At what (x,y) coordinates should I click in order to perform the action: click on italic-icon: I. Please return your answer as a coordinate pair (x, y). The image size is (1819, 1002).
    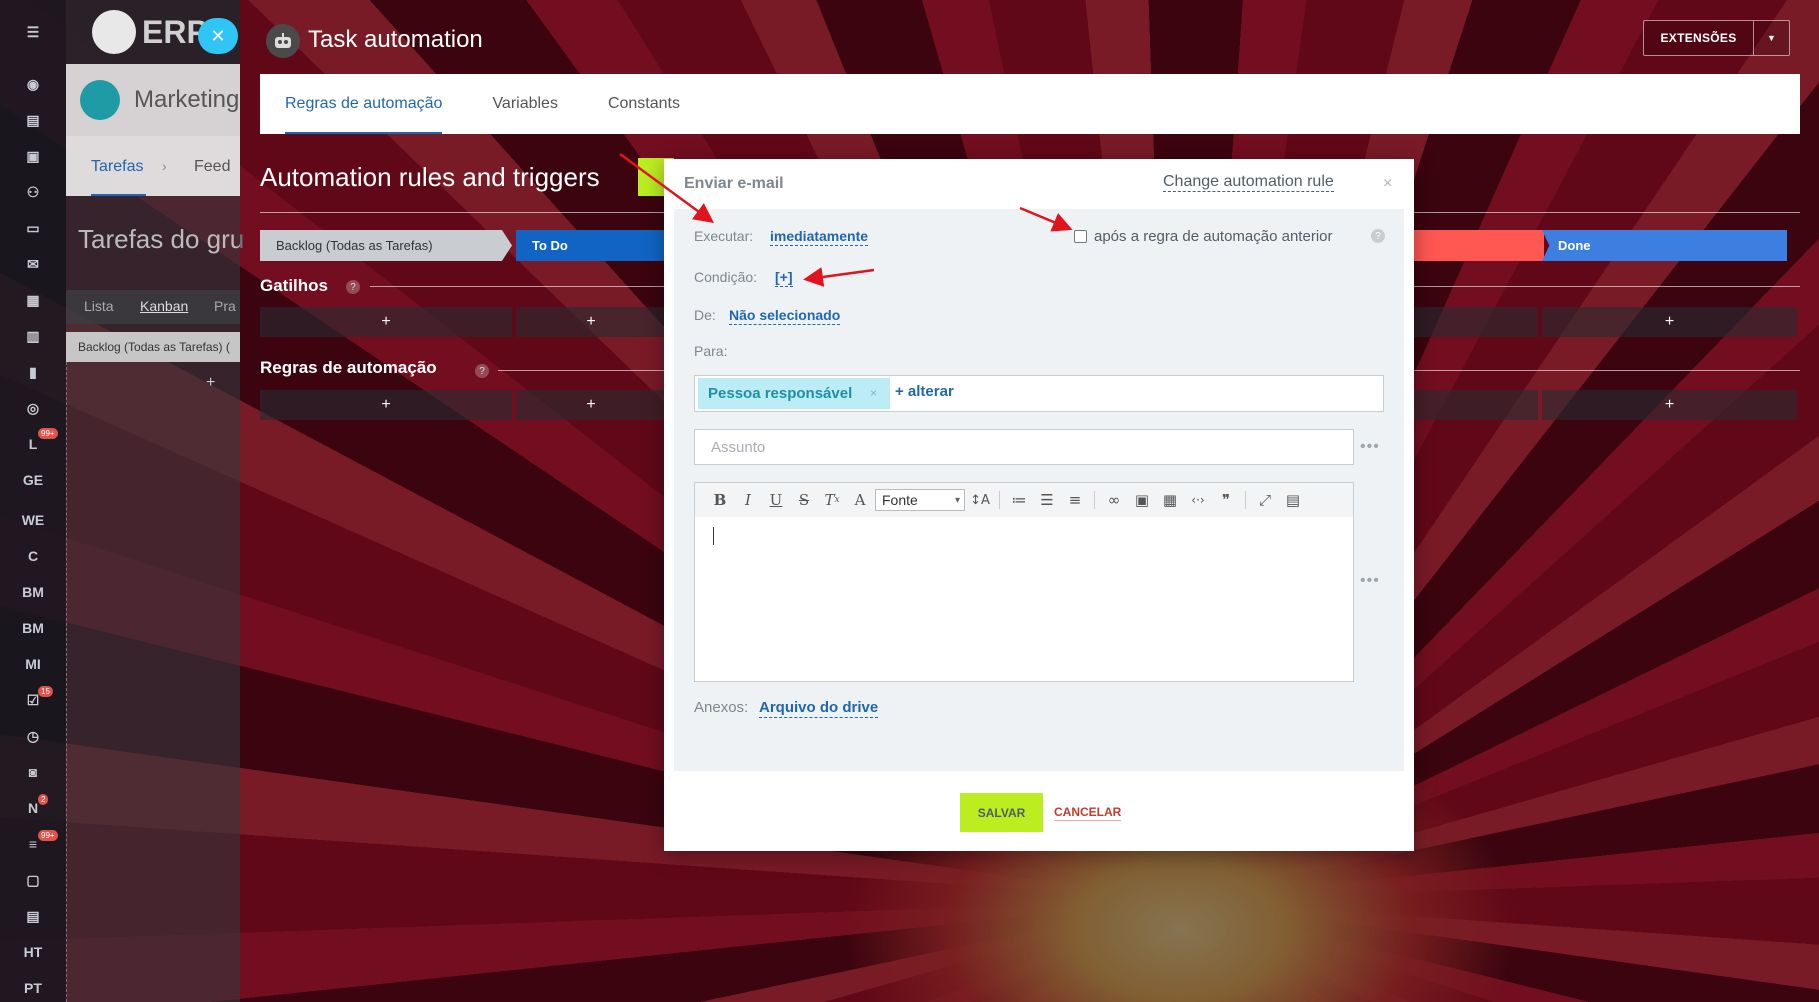
    Looking at the image, I should click on (748, 500).